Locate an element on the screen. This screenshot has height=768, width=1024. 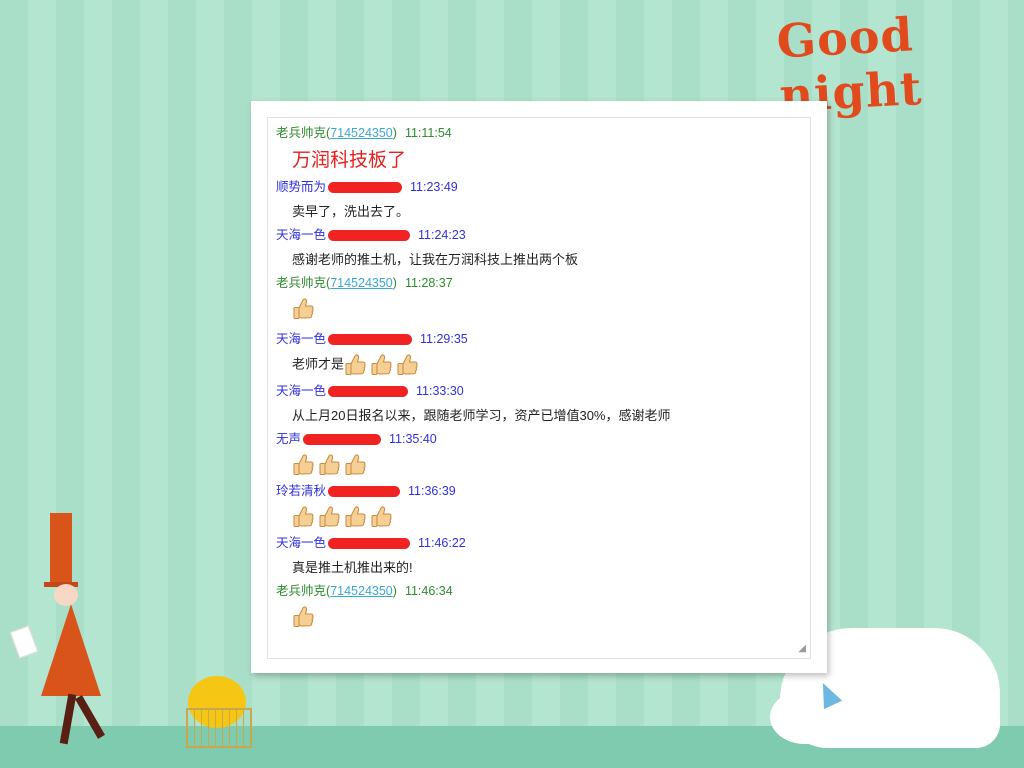
message-time: 11:28:37 is located at coordinates (428, 283).